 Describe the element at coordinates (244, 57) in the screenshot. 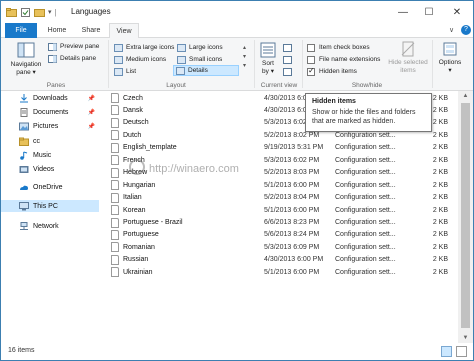

I see `layout-scroll-icon: ▴ ▾ ▾` at that location.